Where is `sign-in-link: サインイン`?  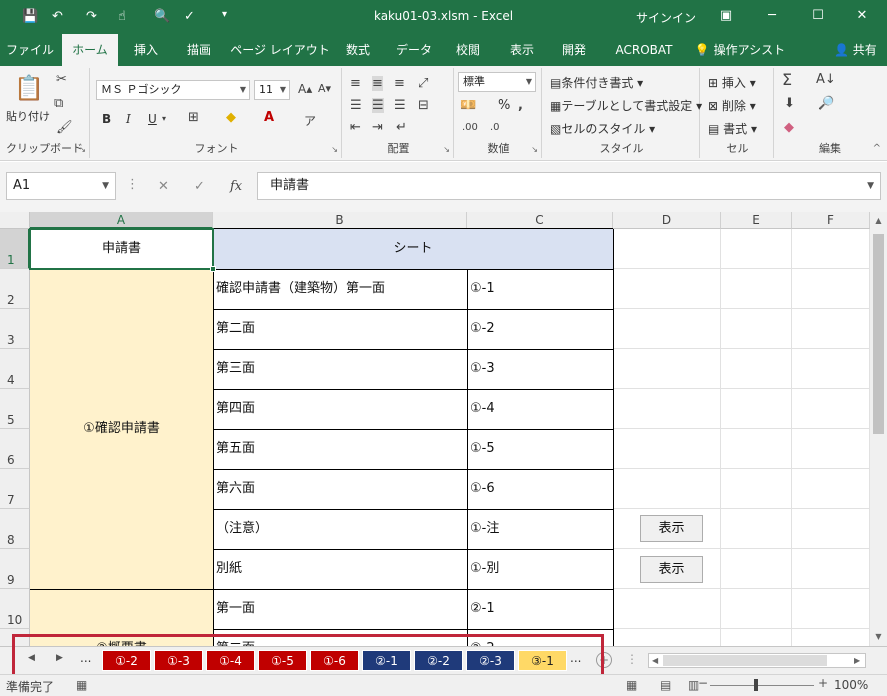
sign-in-link: サインイン is located at coordinates (666, 17).